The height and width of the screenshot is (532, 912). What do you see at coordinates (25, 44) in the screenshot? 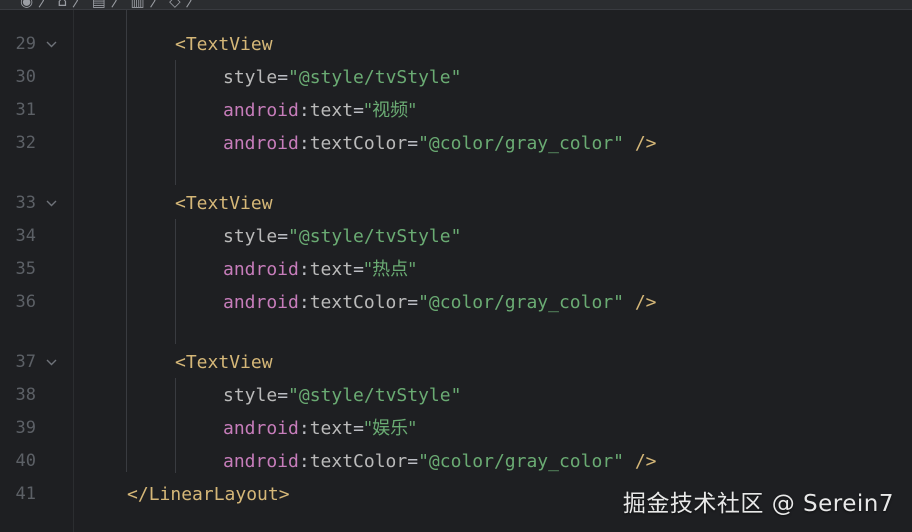
I see `line-number: 29` at bounding box center [25, 44].